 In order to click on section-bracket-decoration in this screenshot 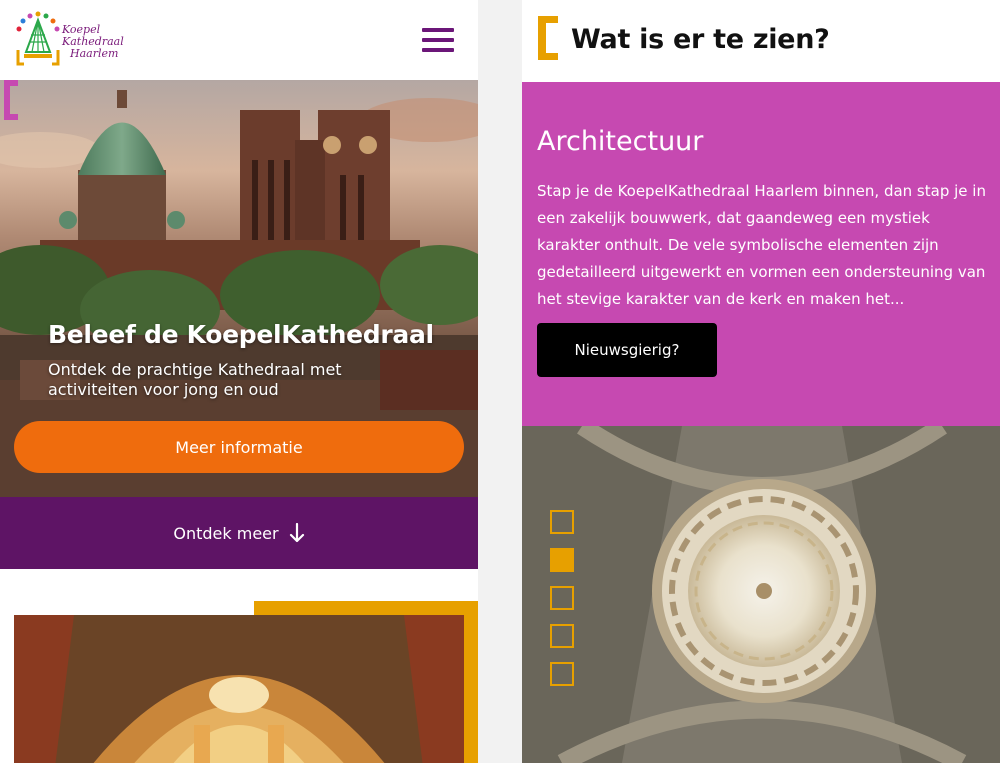, I will do `click(548, 38)`.